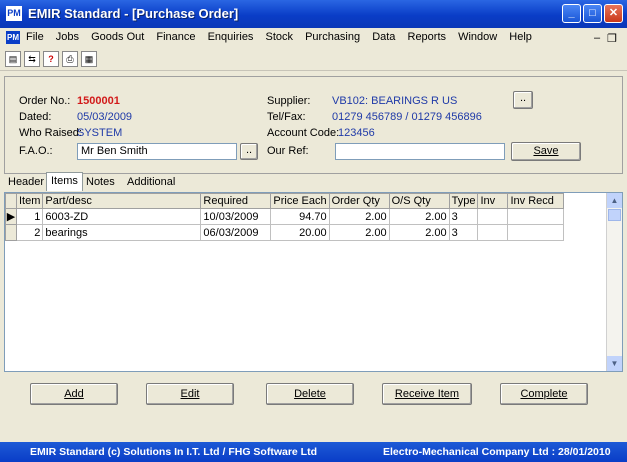  What do you see at coordinates (11, 201) in the screenshot?
I see `row-selector-header` at bounding box center [11, 201].